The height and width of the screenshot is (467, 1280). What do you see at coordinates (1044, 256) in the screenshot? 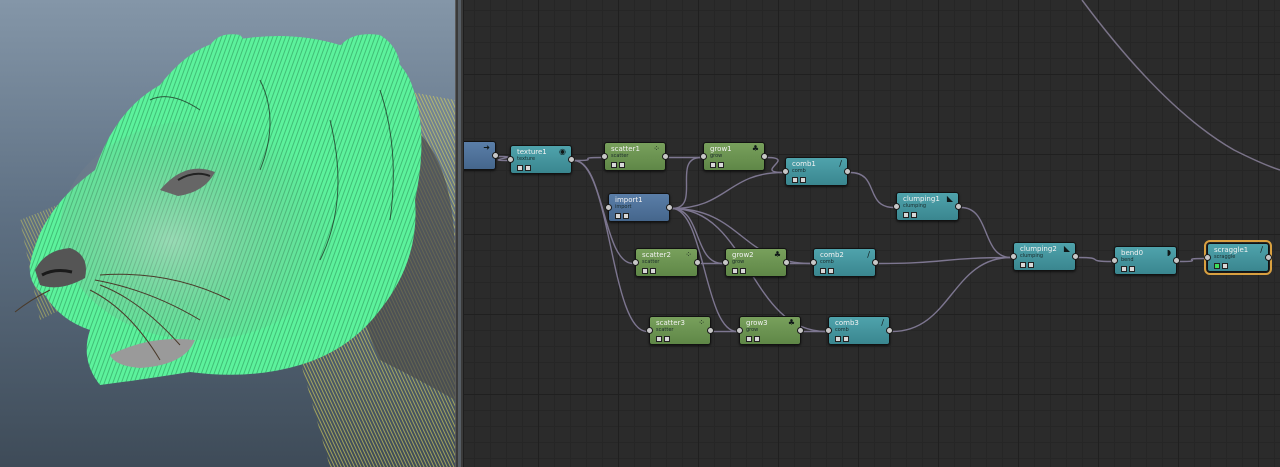
I see `node-clumping2: clumping2 clumping ◣` at bounding box center [1044, 256].